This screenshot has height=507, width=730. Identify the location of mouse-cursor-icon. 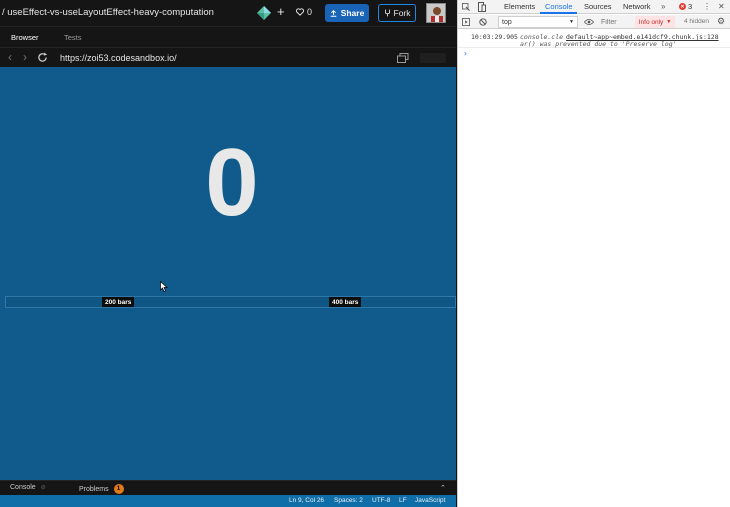
(164, 286).